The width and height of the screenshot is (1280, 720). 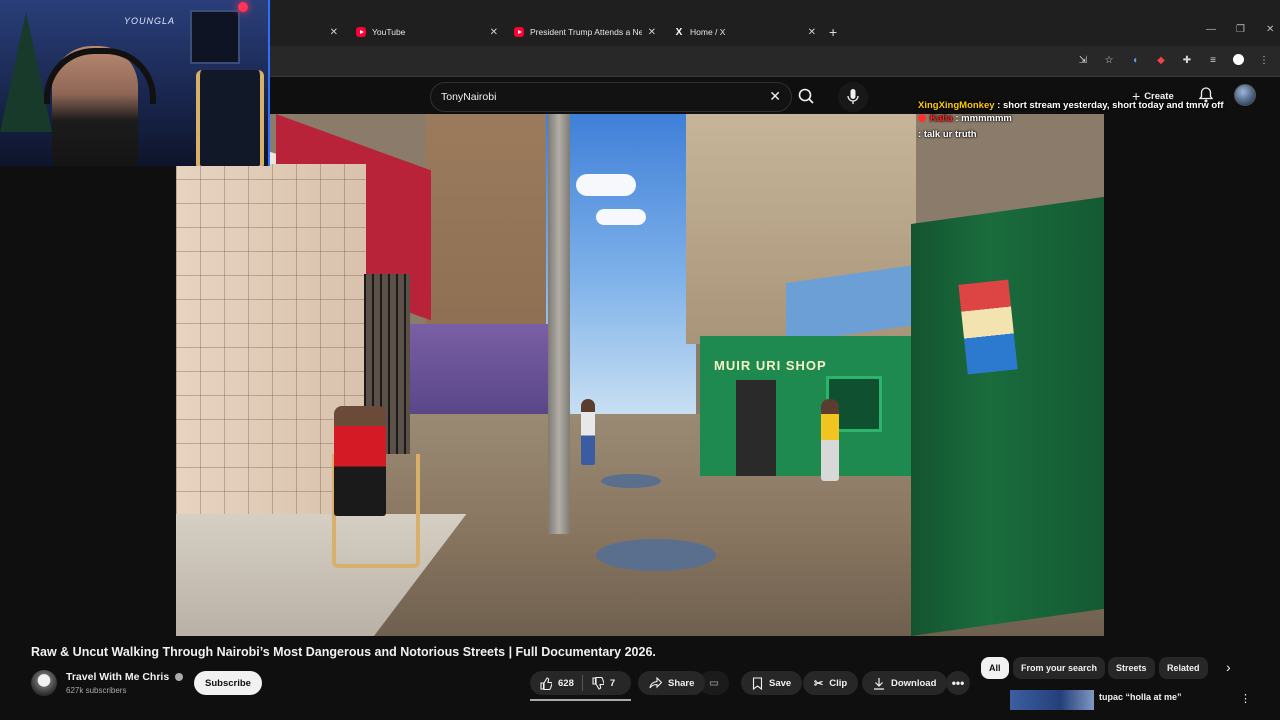 I want to click on tab-trump-video: President Trump Attends a New ✕, so click(x=585, y=32).